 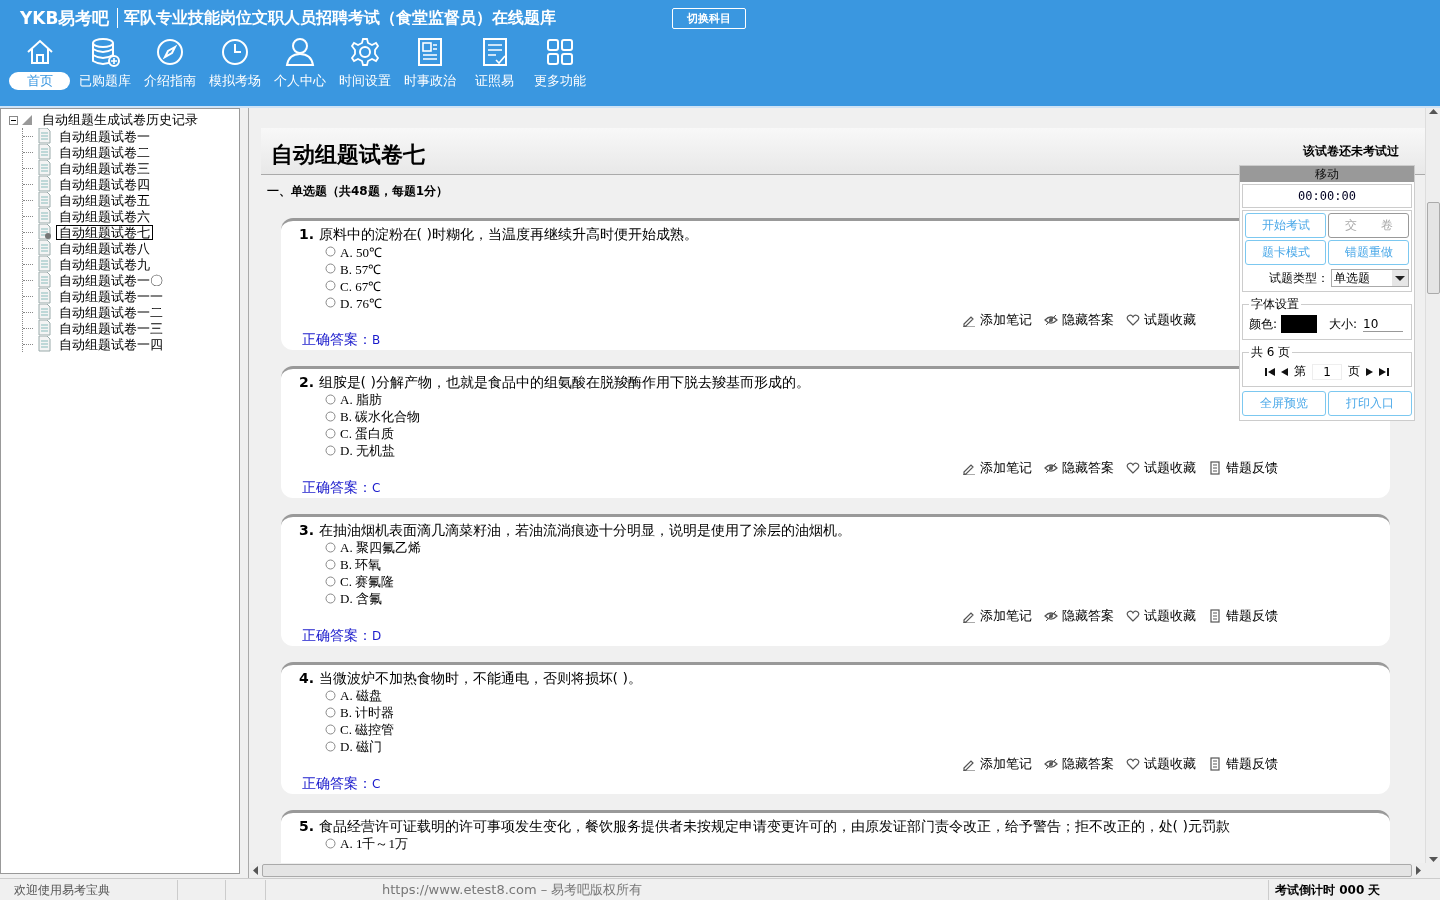 I want to click on last-page-icon, so click(x=1384, y=371).